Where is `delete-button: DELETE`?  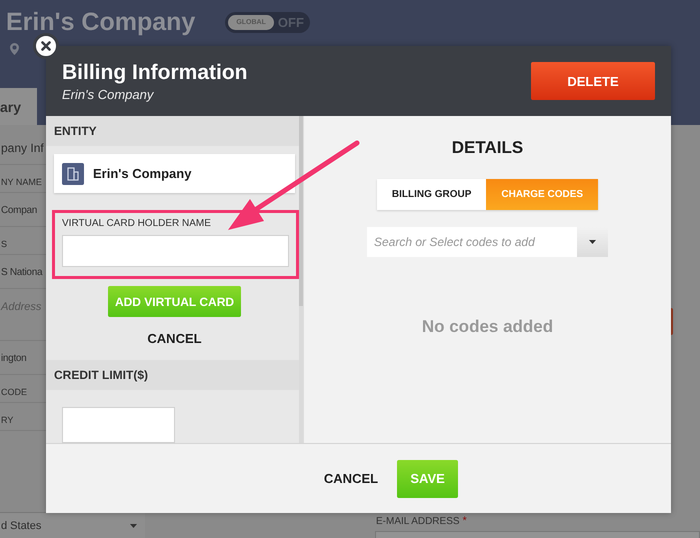
delete-button: DELETE is located at coordinates (593, 81).